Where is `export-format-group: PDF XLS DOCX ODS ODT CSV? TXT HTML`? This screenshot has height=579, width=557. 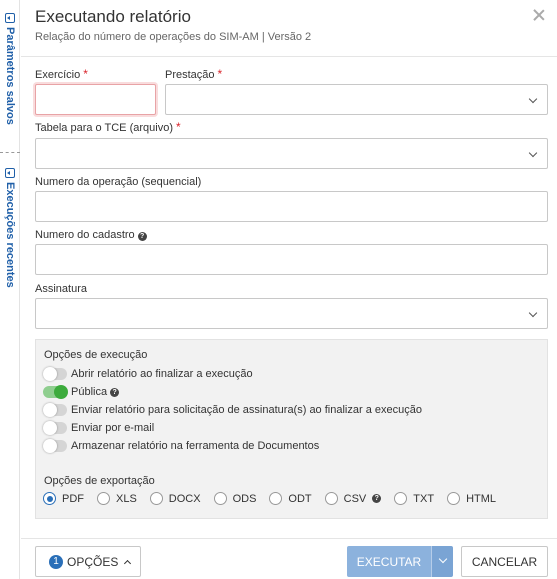 export-format-group: PDF XLS DOCX ODS ODT CSV? TXT HTML is located at coordinates (276, 498).